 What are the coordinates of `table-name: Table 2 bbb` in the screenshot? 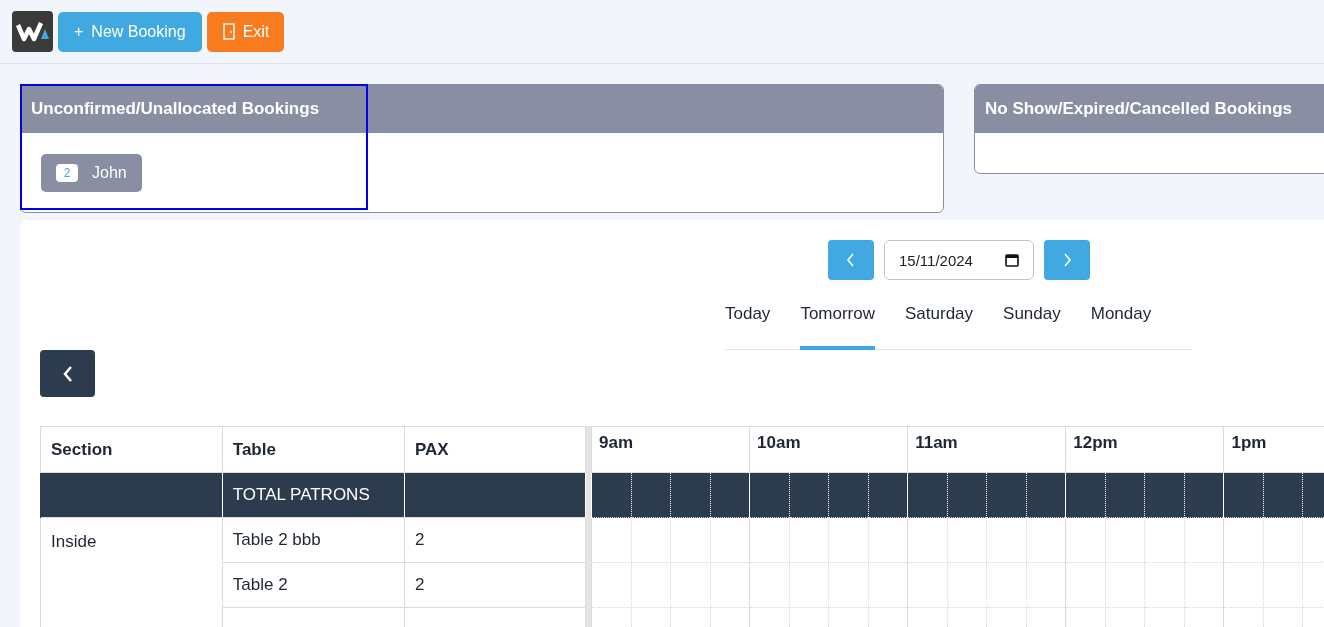 It's located at (313, 540).